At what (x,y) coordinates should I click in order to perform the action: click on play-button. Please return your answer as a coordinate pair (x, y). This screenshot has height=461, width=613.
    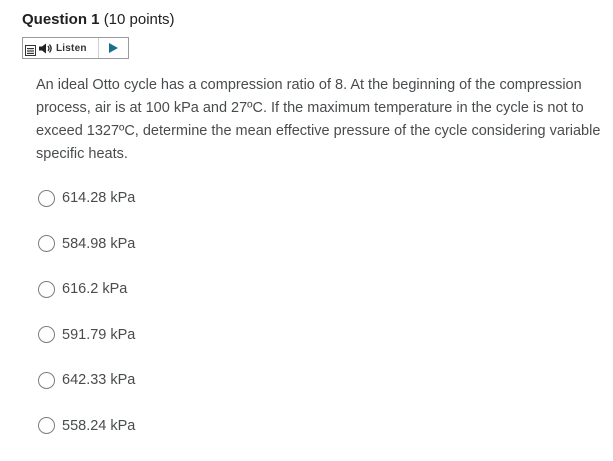
    Looking at the image, I should click on (113, 48).